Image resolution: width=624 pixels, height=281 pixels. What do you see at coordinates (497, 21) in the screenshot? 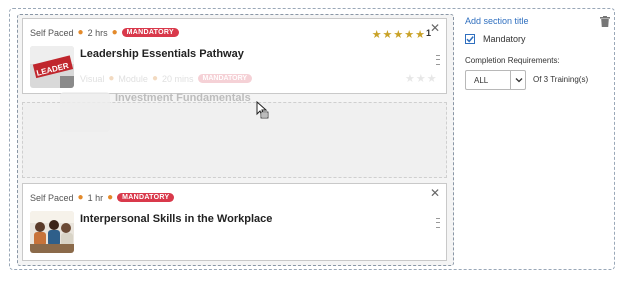
I see `add-section-title-link: Add section title` at bounding box center [497, 21].